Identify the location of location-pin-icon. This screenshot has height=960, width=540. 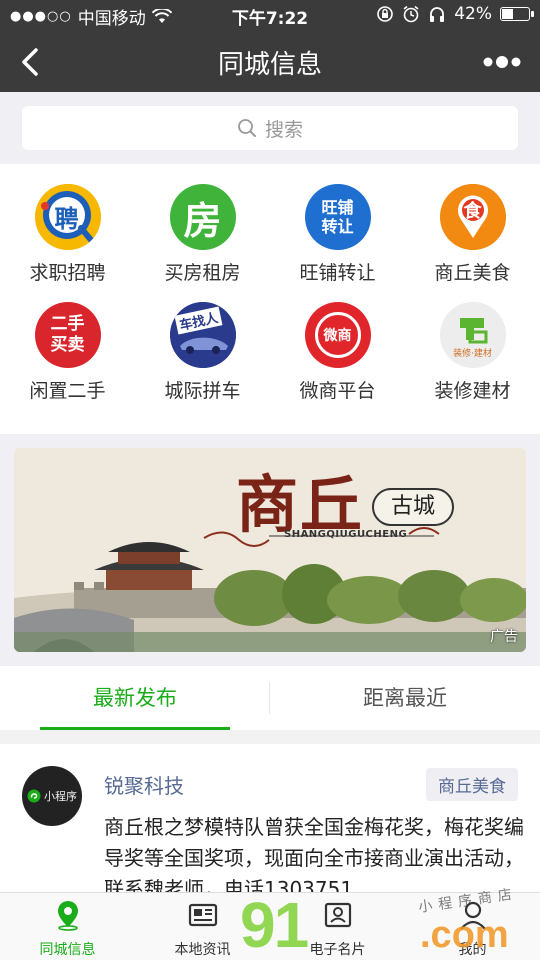
(67, 916).